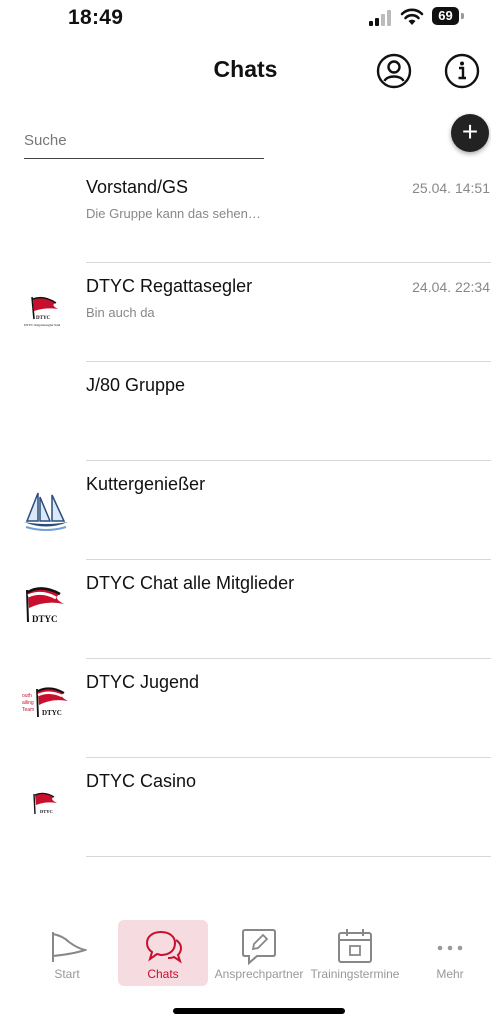 The image size is (491, 1014). I want to click on more-dots-icon, so click(450, 948).